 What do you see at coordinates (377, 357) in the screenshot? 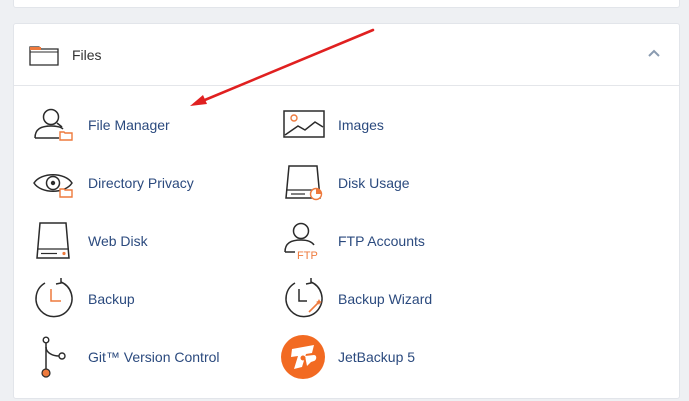
I see `jetbackup-label: JetBackup 5` at bounding box center [377, 357].